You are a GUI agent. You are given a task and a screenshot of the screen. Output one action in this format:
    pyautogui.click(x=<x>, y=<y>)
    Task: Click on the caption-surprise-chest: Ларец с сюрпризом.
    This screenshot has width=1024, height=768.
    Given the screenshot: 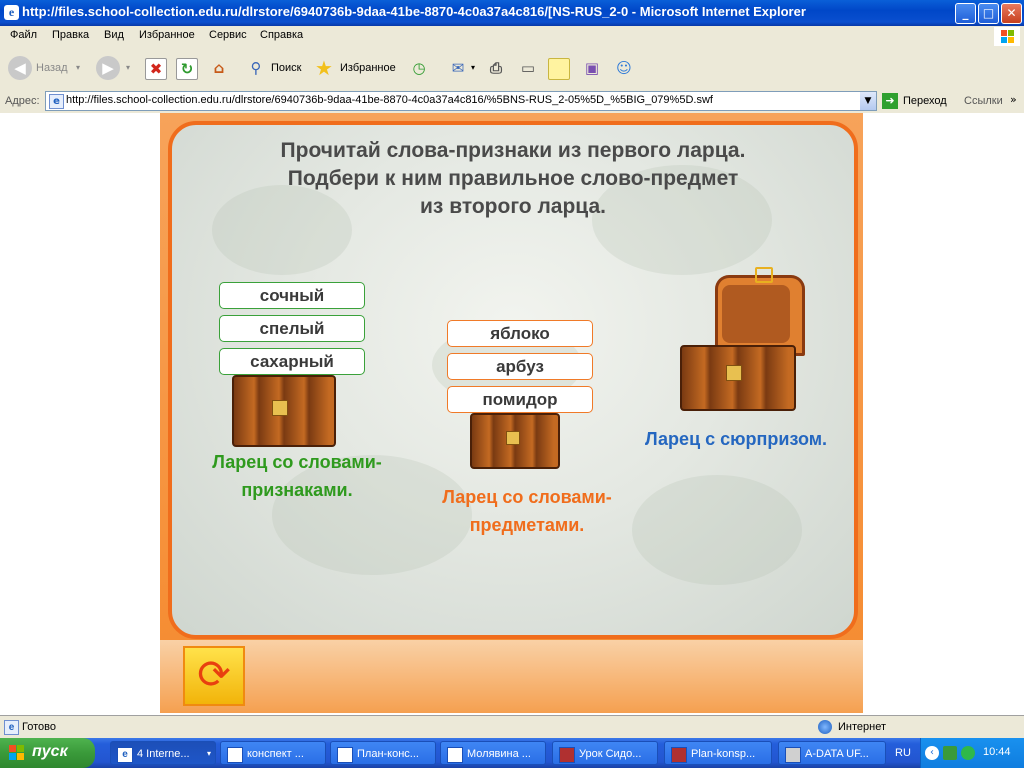 What is the action you would take?
    pyautogui.click(x=736, y=439)
    